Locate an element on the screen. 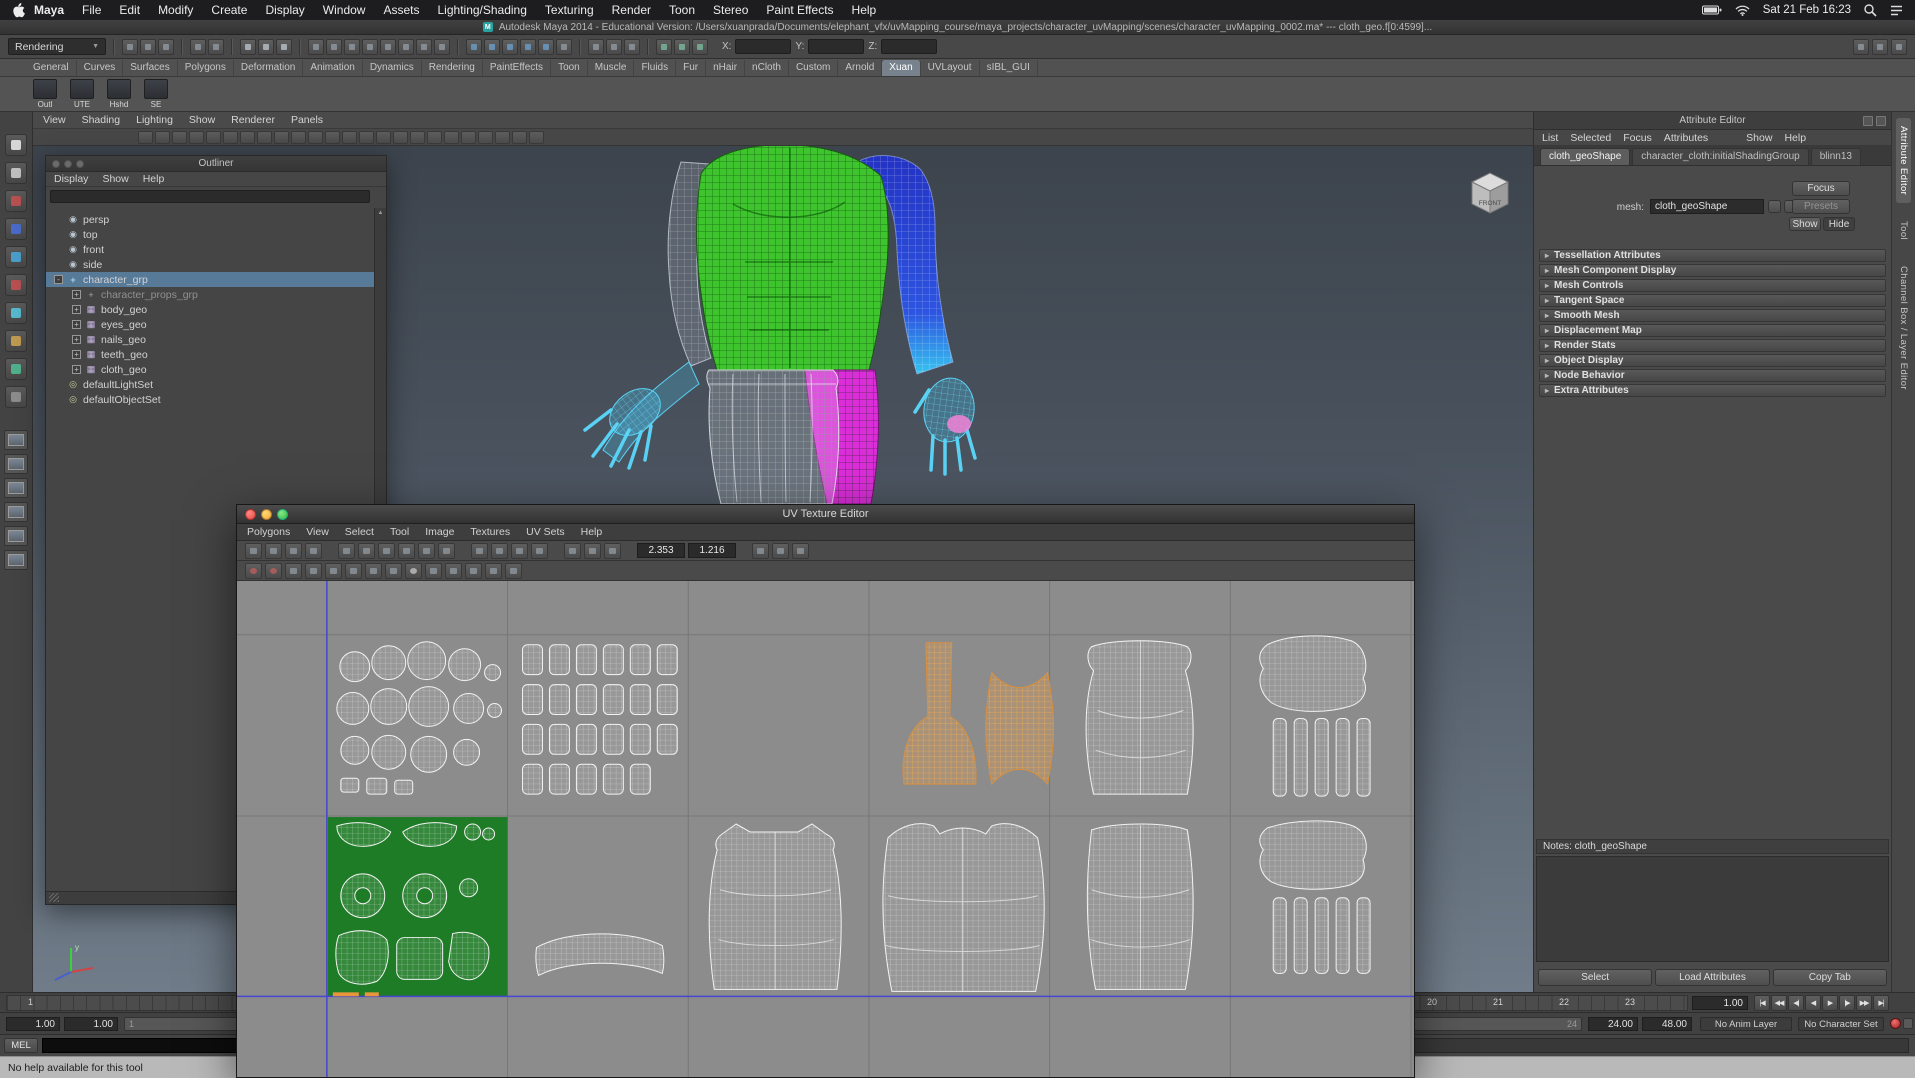  pin-panel-icon is located at coordinates (1868, 121).